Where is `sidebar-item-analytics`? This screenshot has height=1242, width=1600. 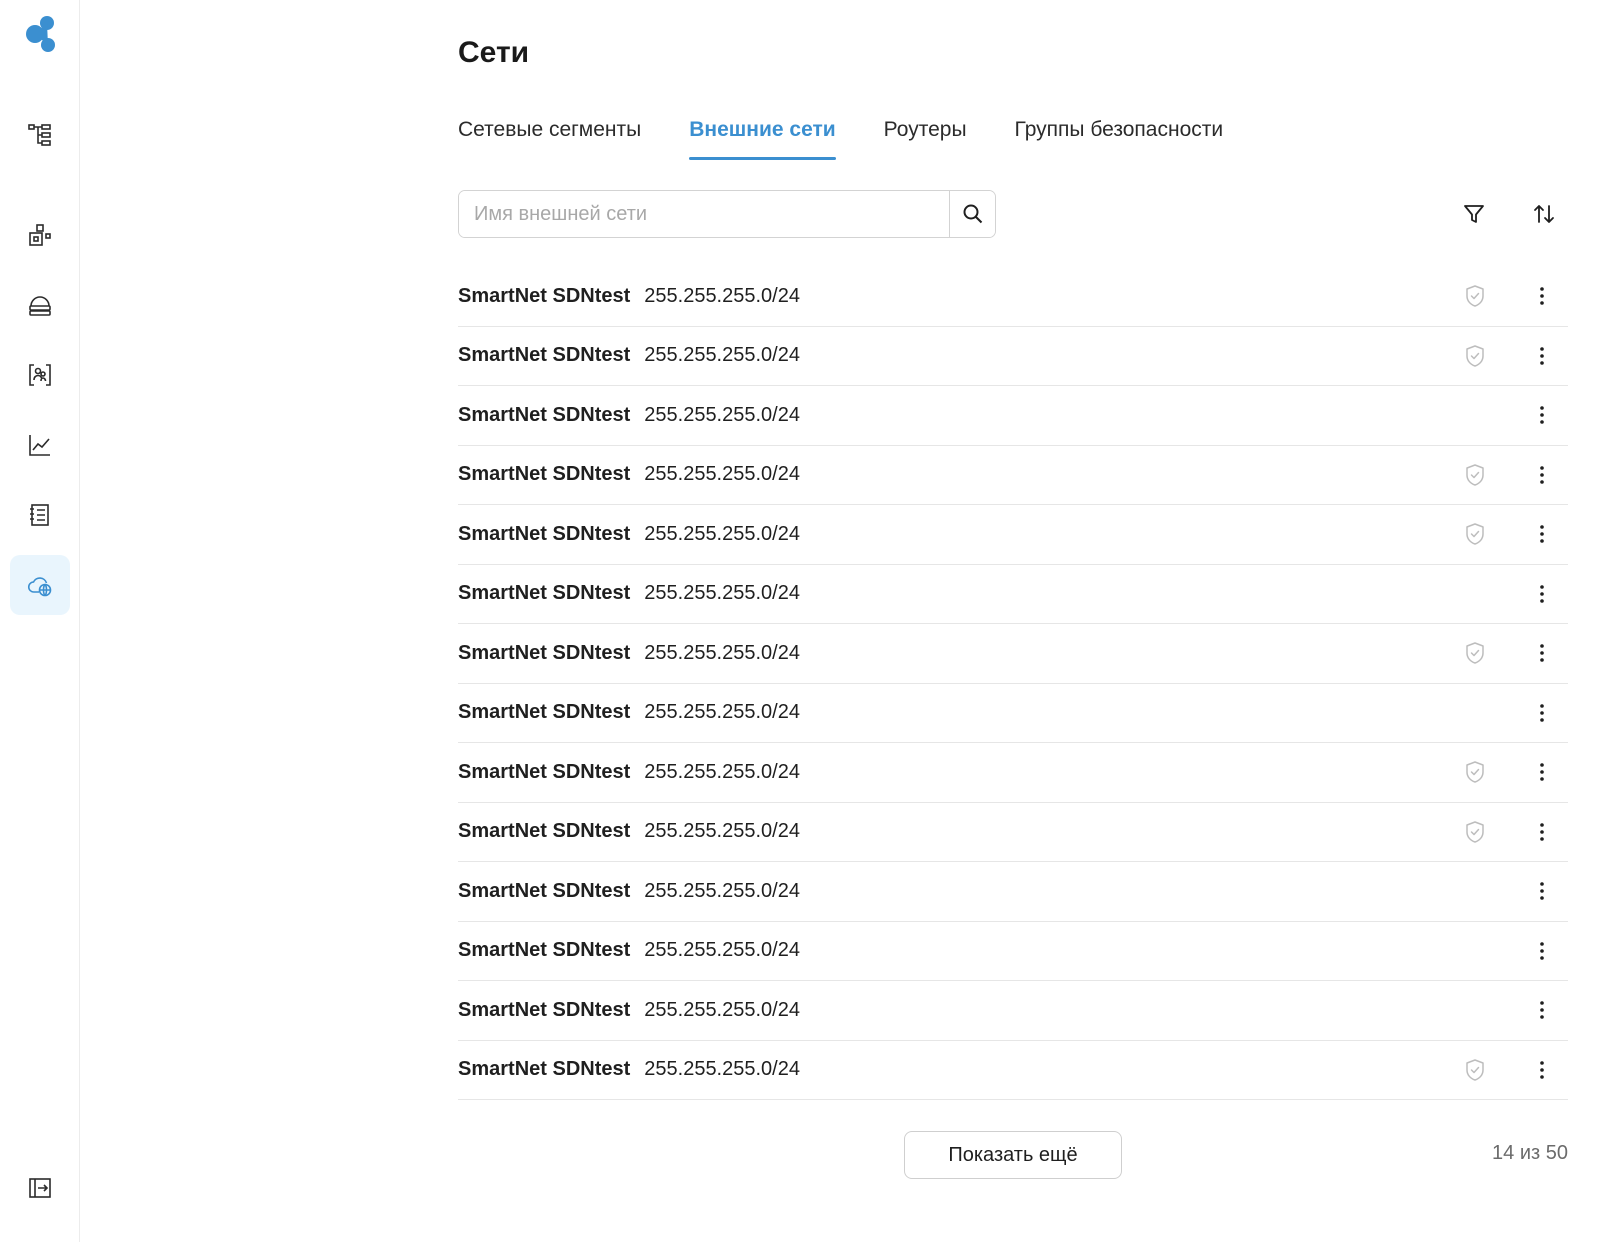 sidebar-item-analytics is located at coordinates (40, 445).